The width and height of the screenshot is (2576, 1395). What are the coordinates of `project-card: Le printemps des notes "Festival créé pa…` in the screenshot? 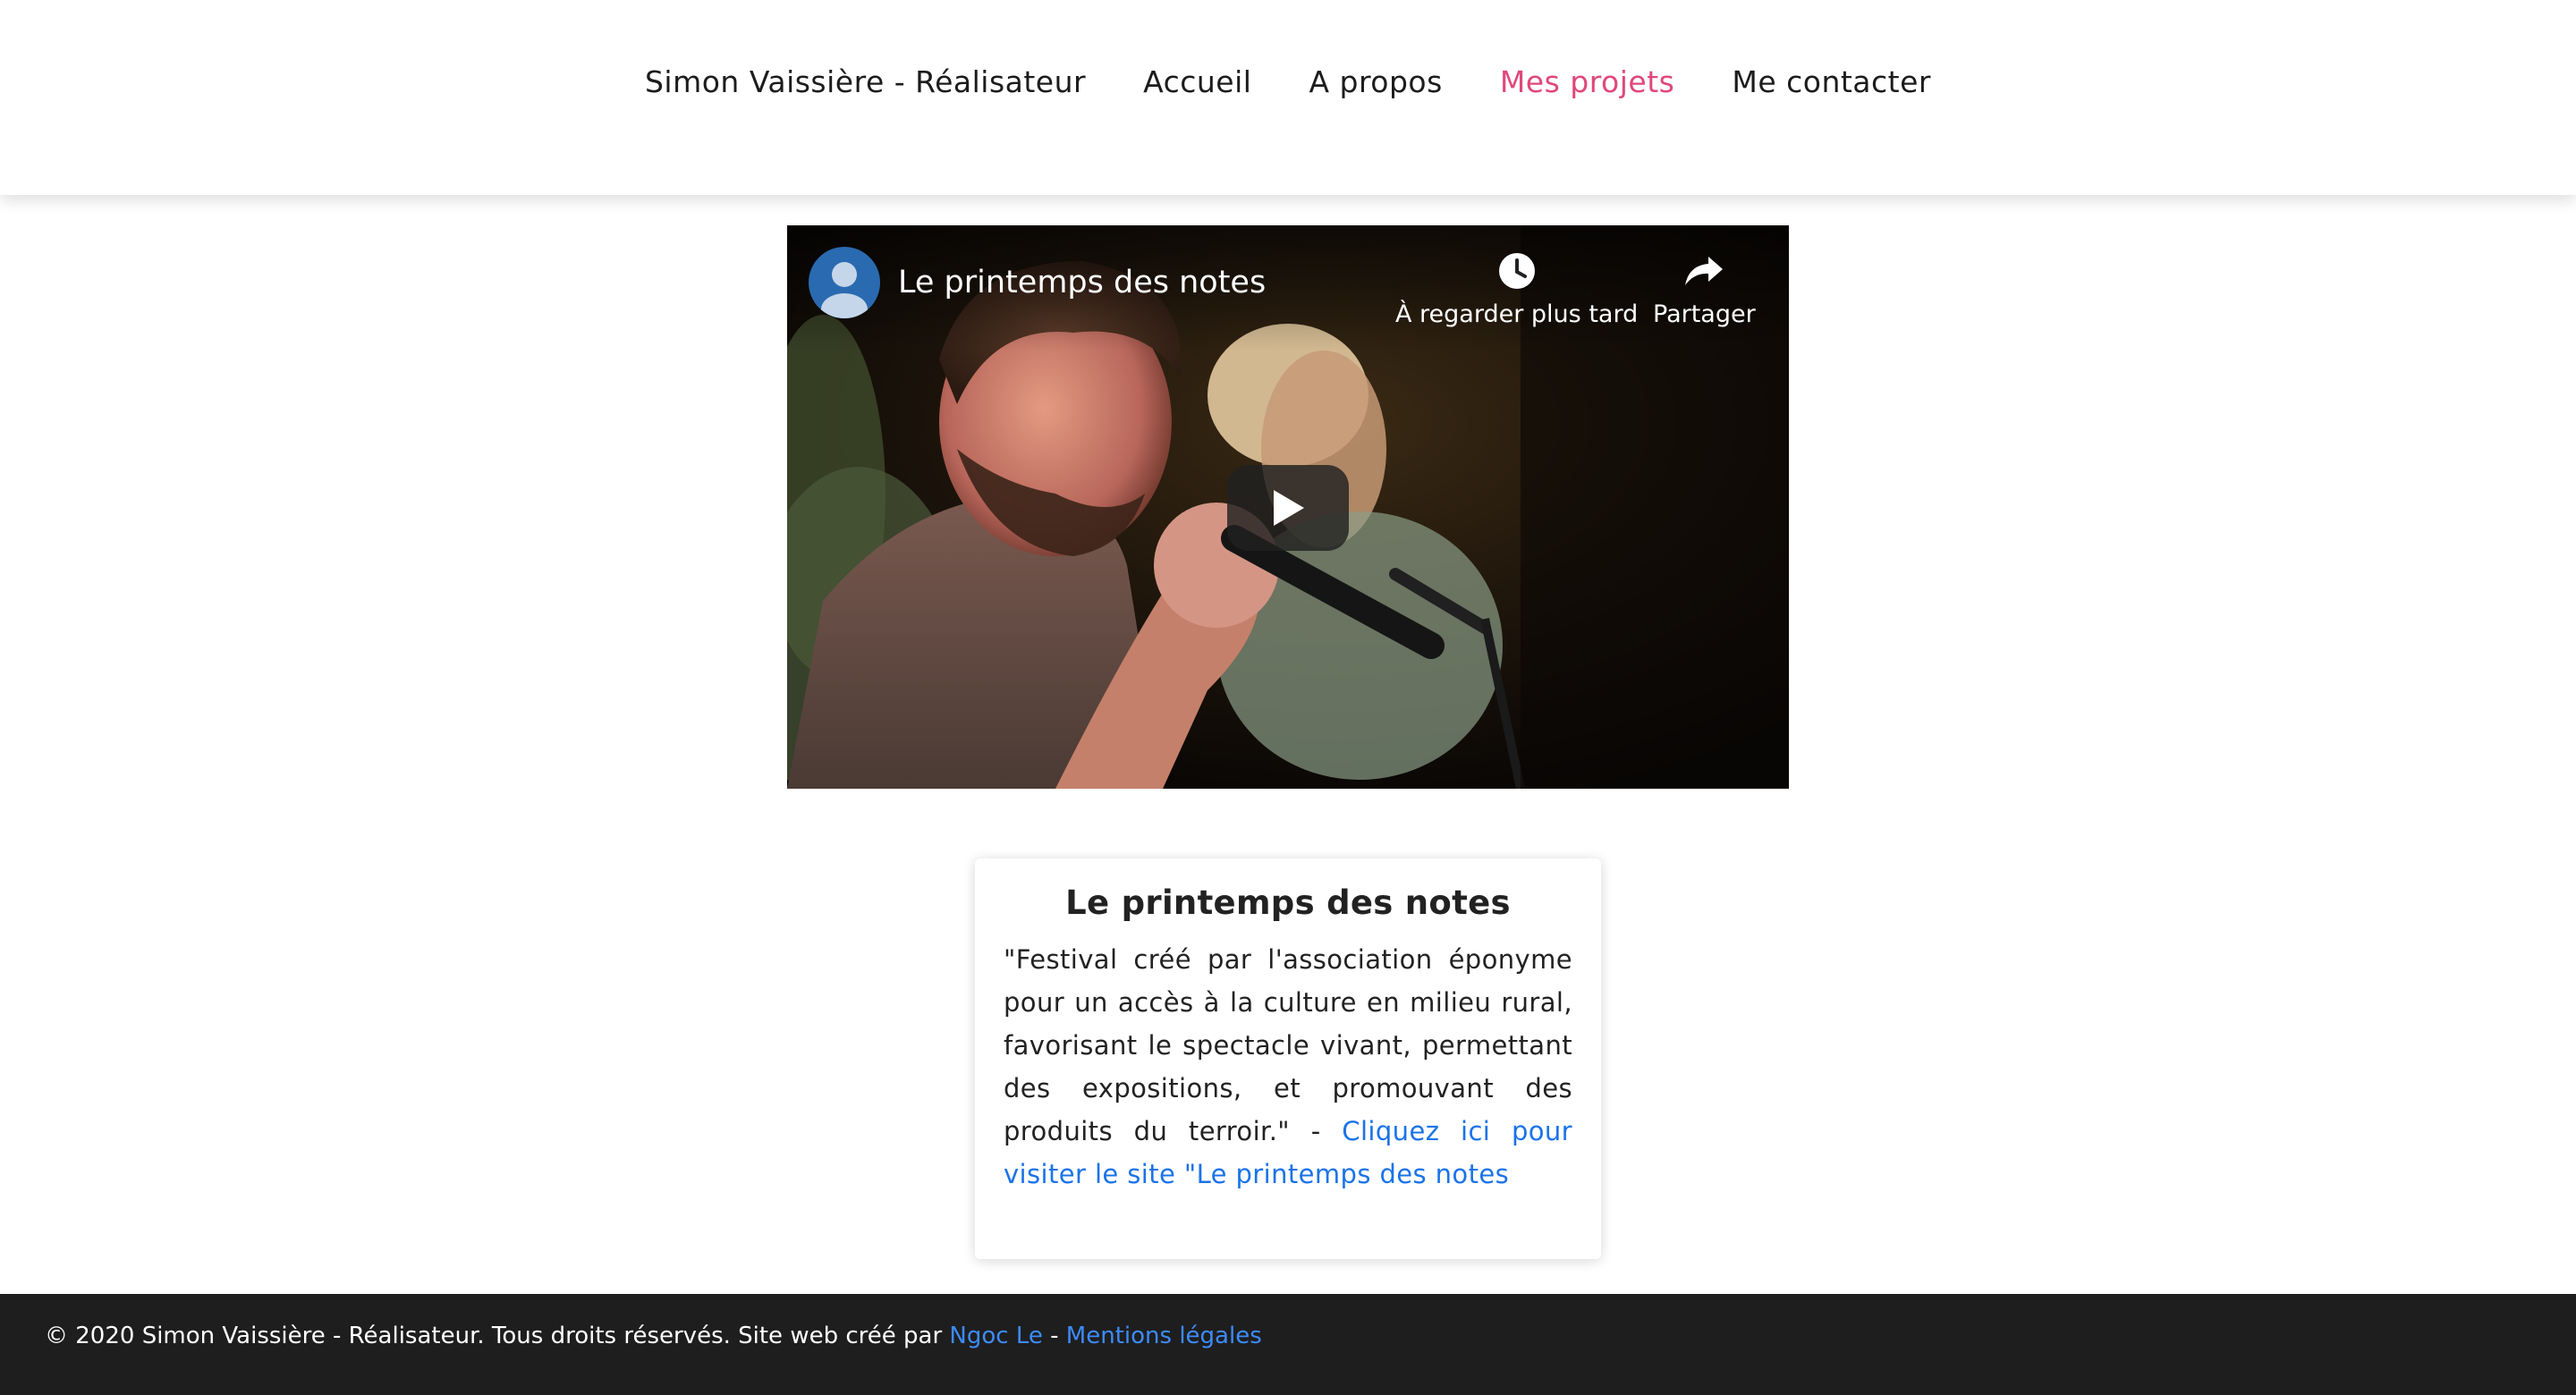 It's located at (1288, 1058).